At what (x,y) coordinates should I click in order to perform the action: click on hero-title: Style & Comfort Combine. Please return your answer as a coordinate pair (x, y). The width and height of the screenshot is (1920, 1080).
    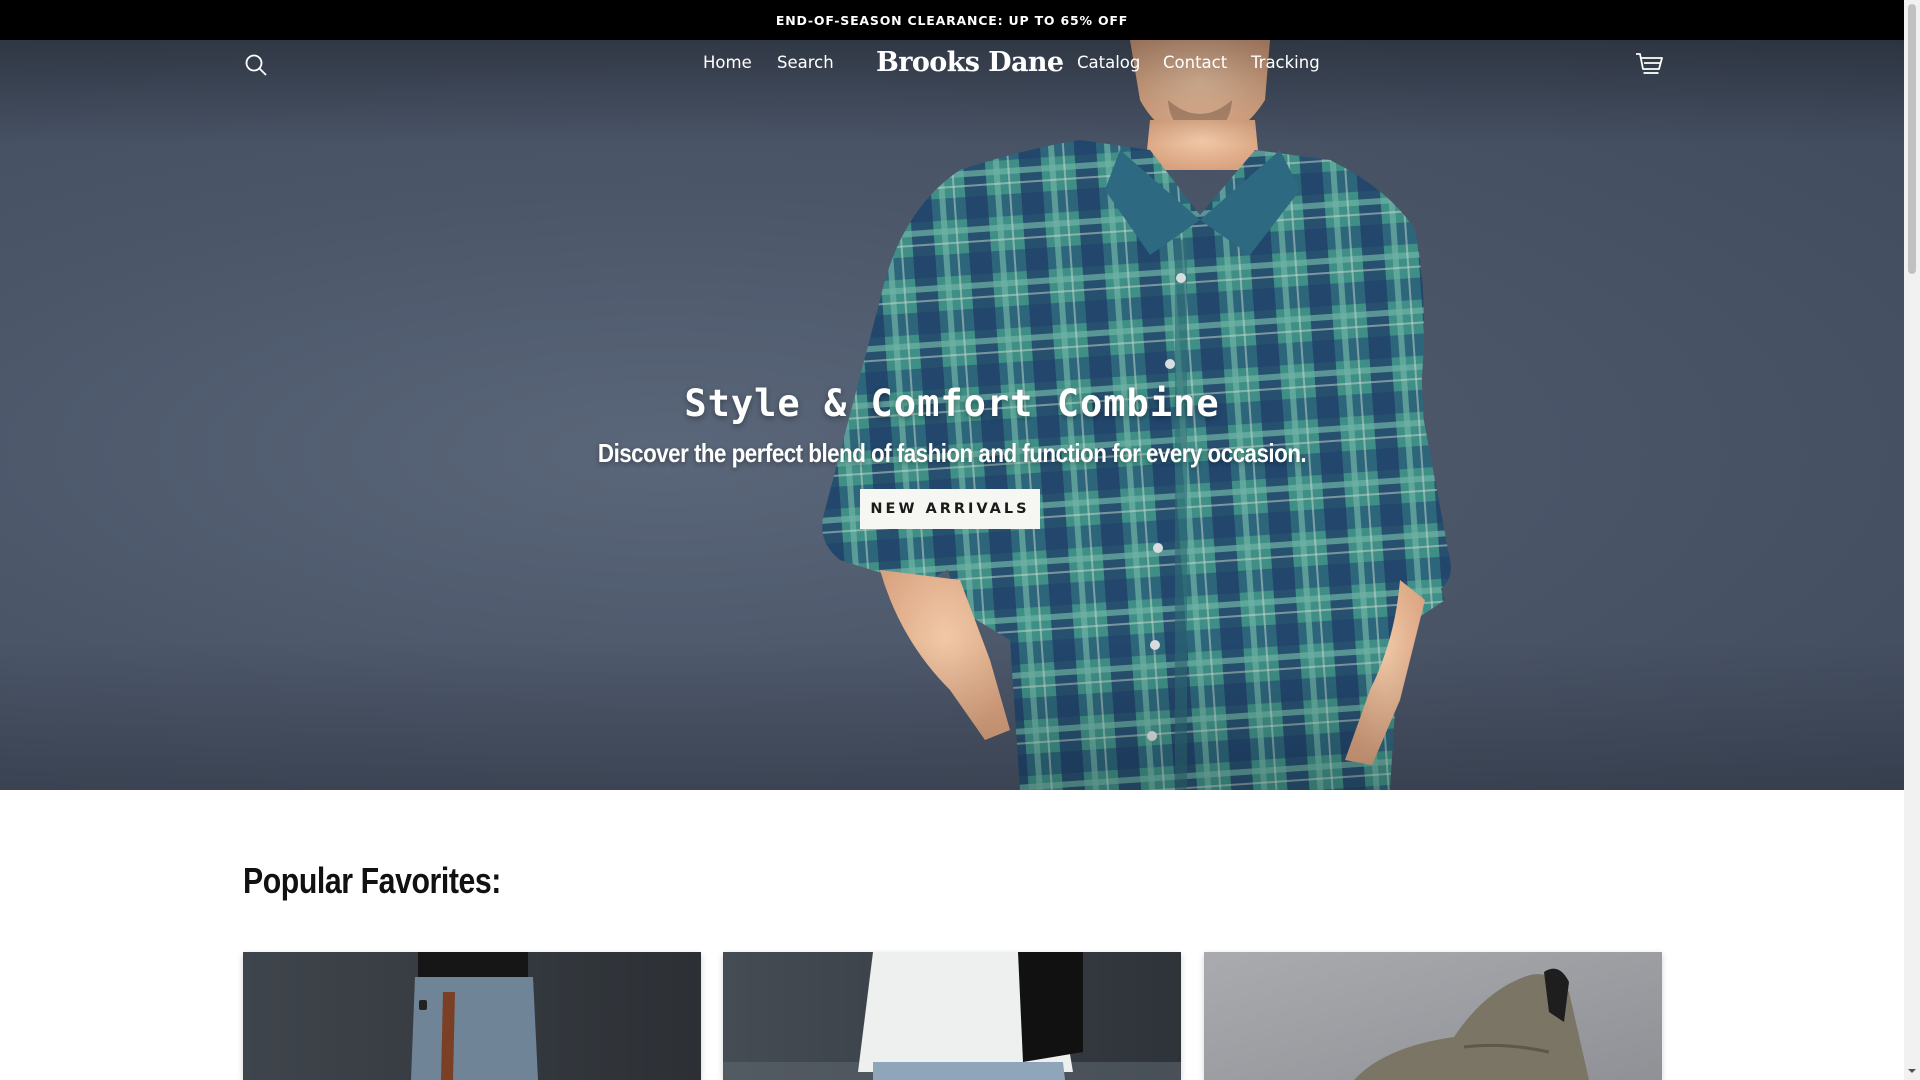
    Looking at the image, I should click on (952, 403).